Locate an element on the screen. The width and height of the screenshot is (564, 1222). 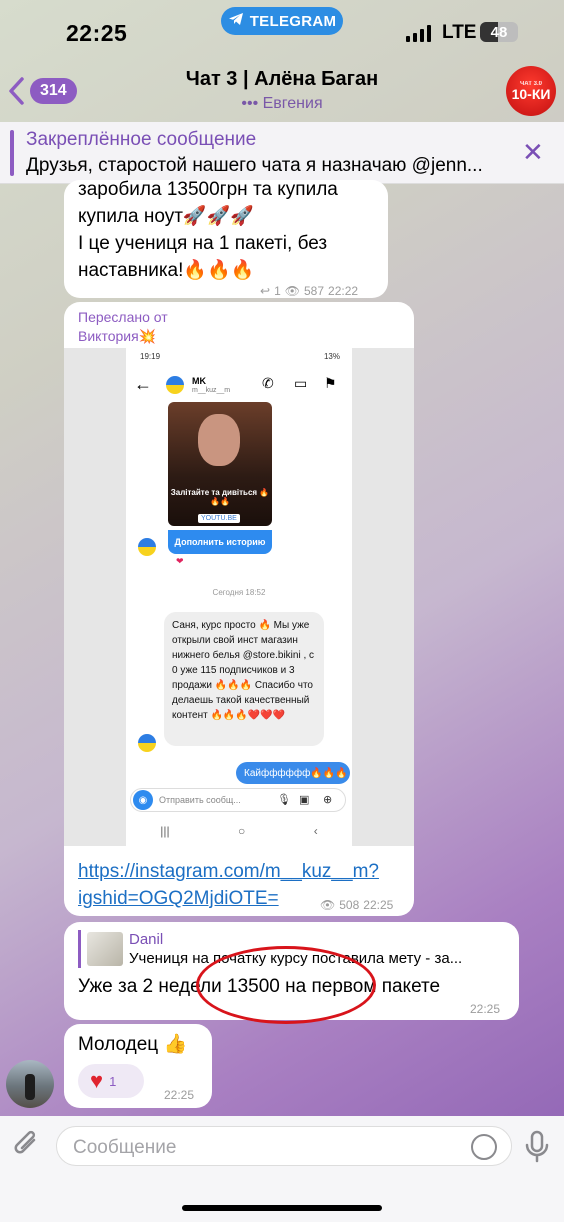
heart-reaction: ♥ 1 is located at coordinates (111, 1081).